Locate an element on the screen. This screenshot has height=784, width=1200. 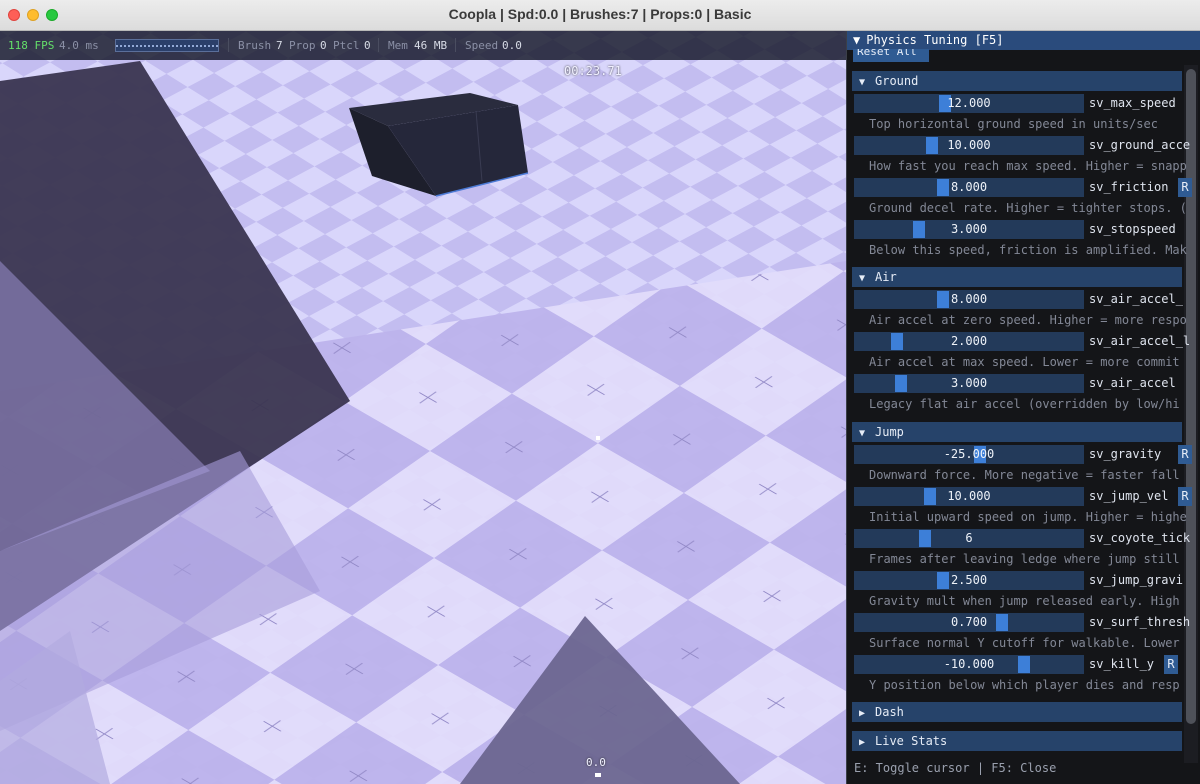
param-slider: 0.700 is located at coordinates (969, 622).